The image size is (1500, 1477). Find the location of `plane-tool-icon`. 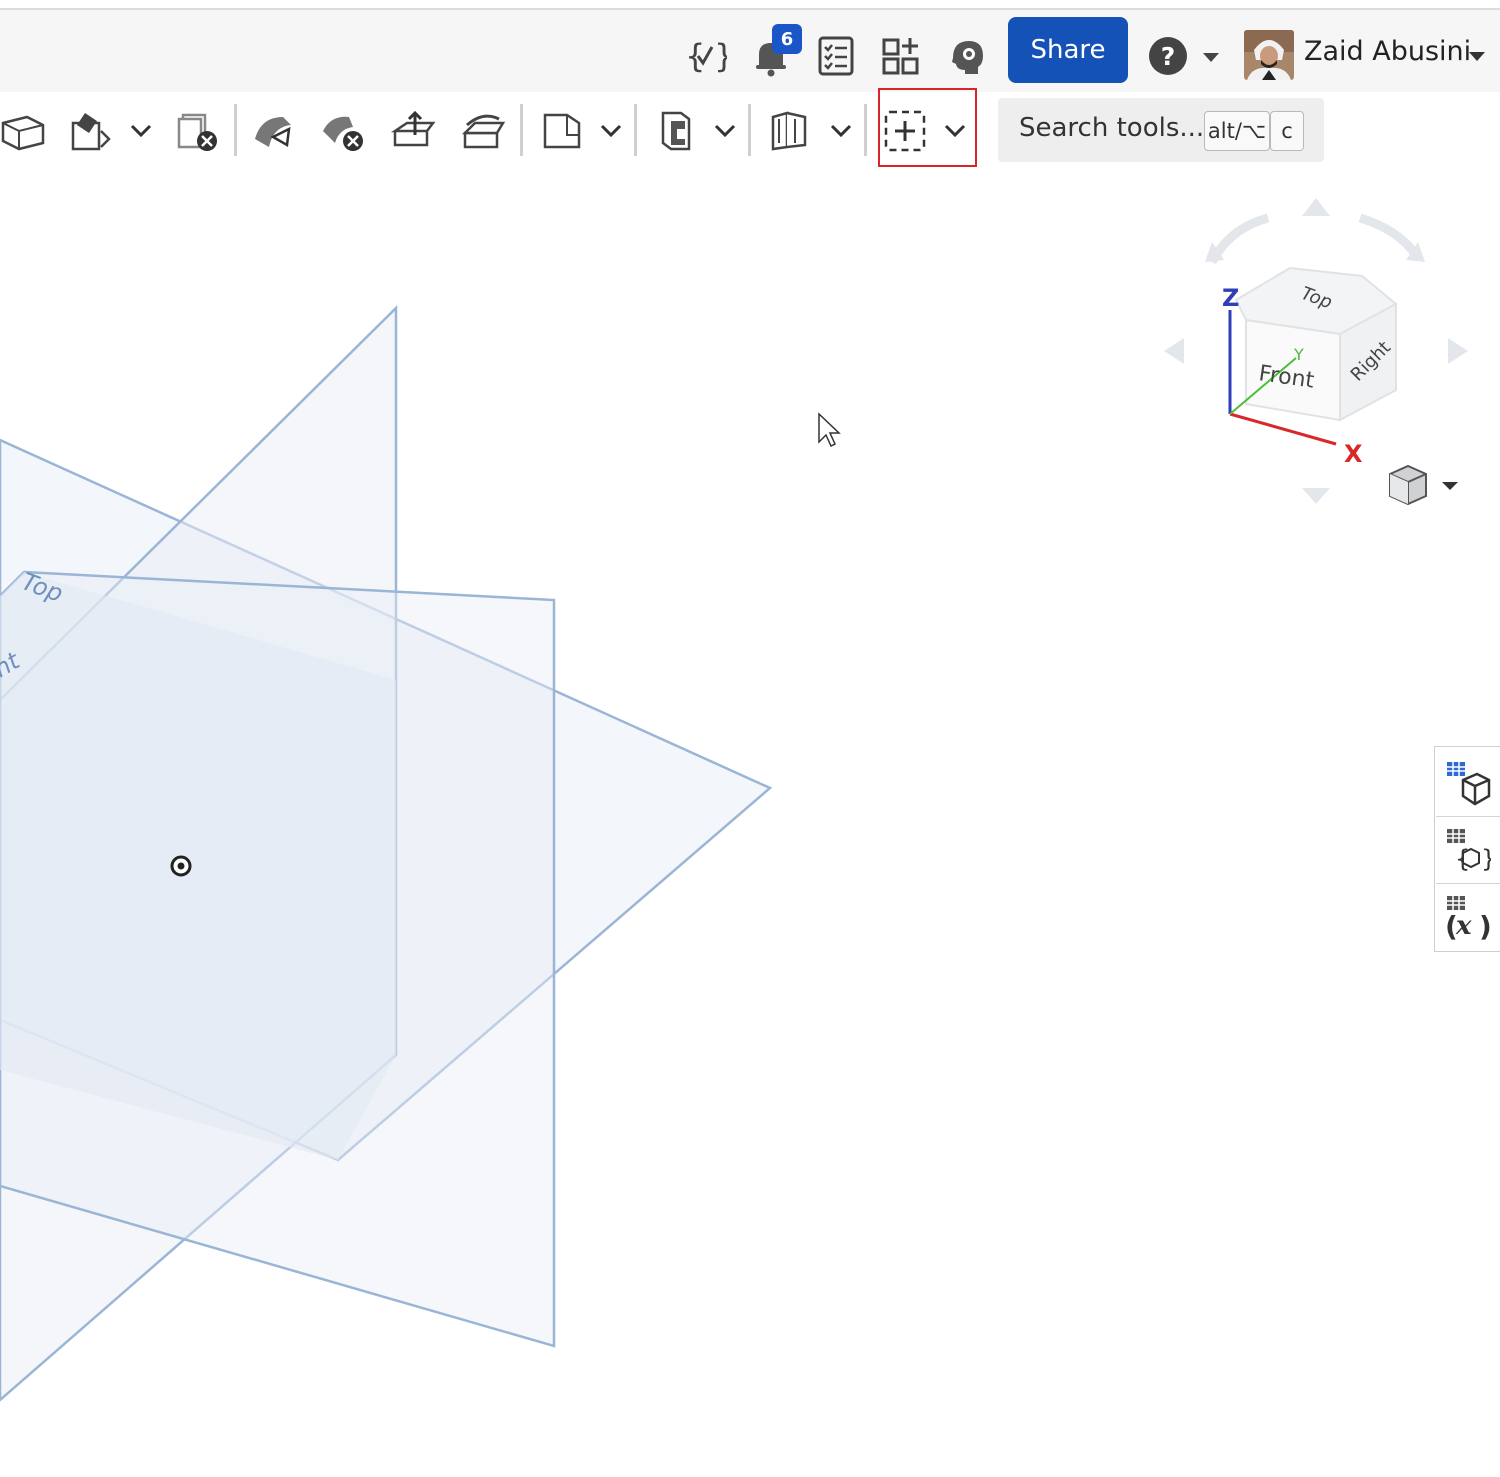

plane-tool-icon is located at coordinates (563, 131).